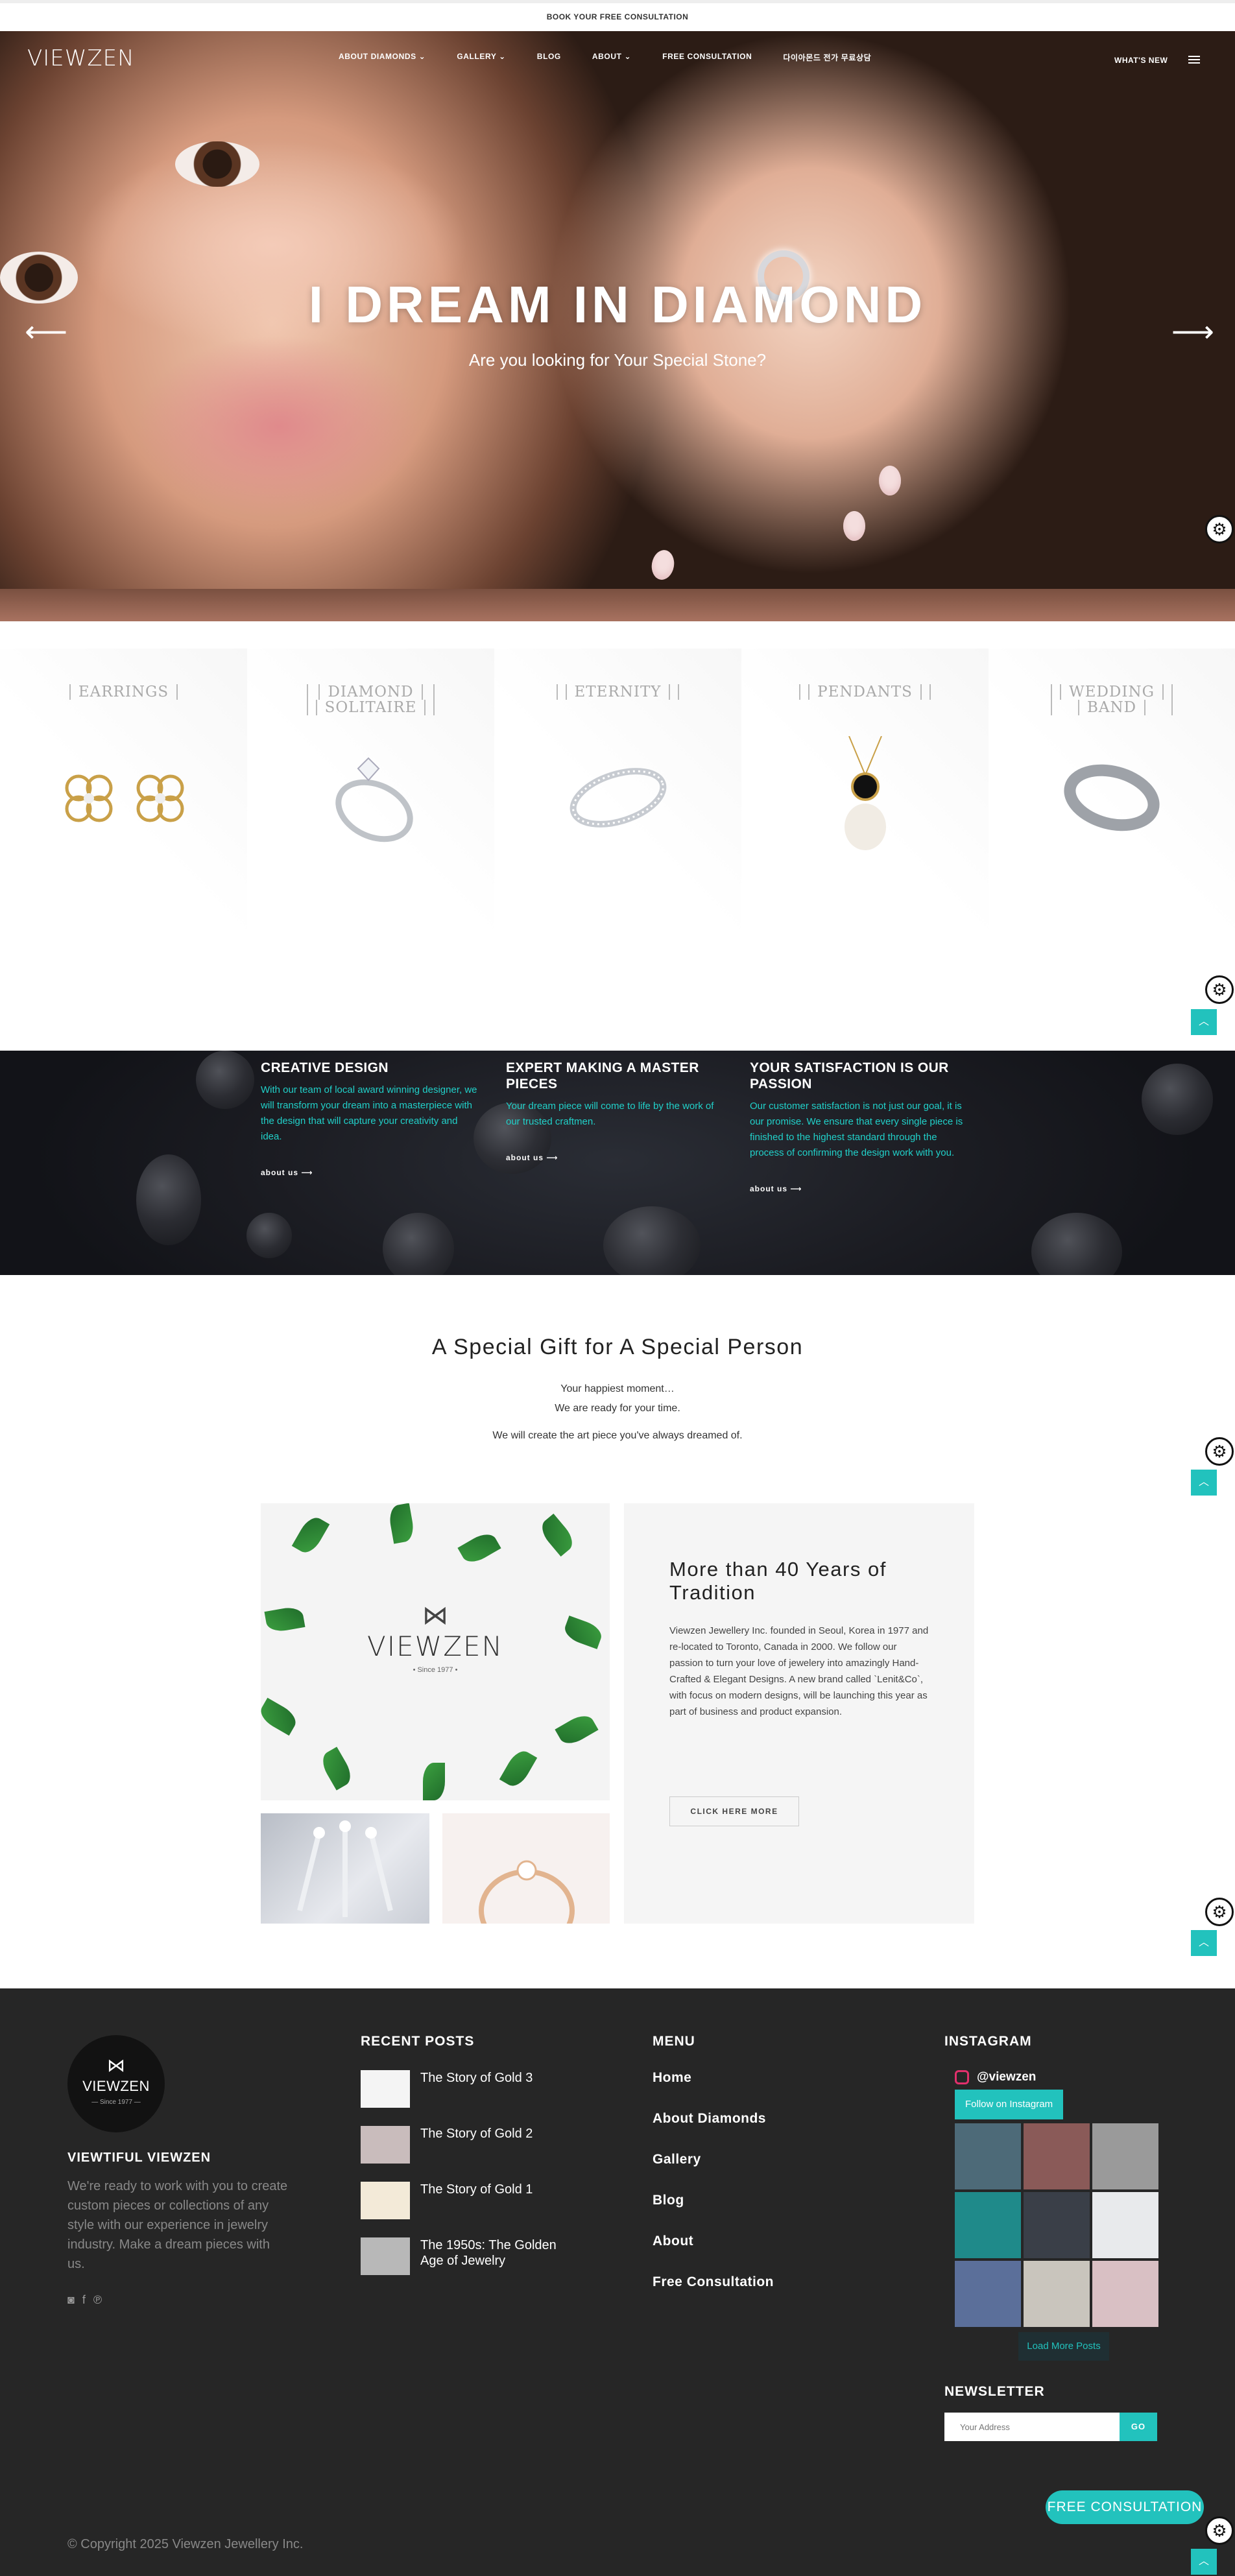 The height and width of the screenshot is (2576, 1235). Describe the element at coordinates (865, 692) in the screenshot. I see `category-label-line: PENDANTS` at that location.